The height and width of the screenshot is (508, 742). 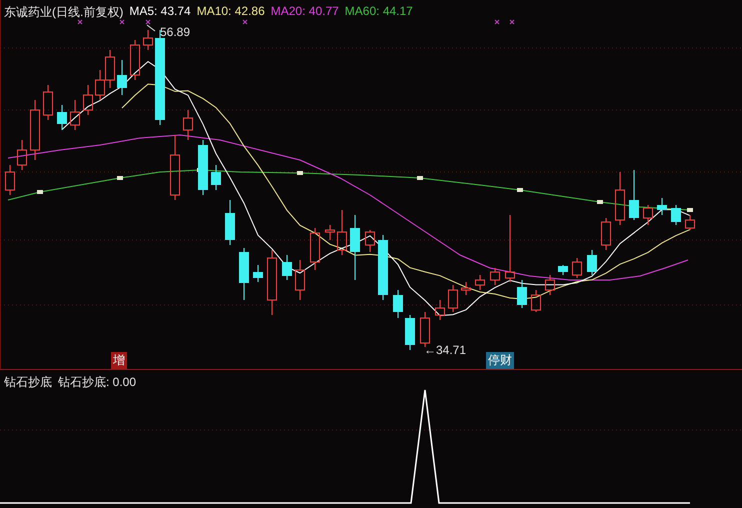 I want to click on moving-average-reading: MA20: 40.77, so click(x=304, y=12).